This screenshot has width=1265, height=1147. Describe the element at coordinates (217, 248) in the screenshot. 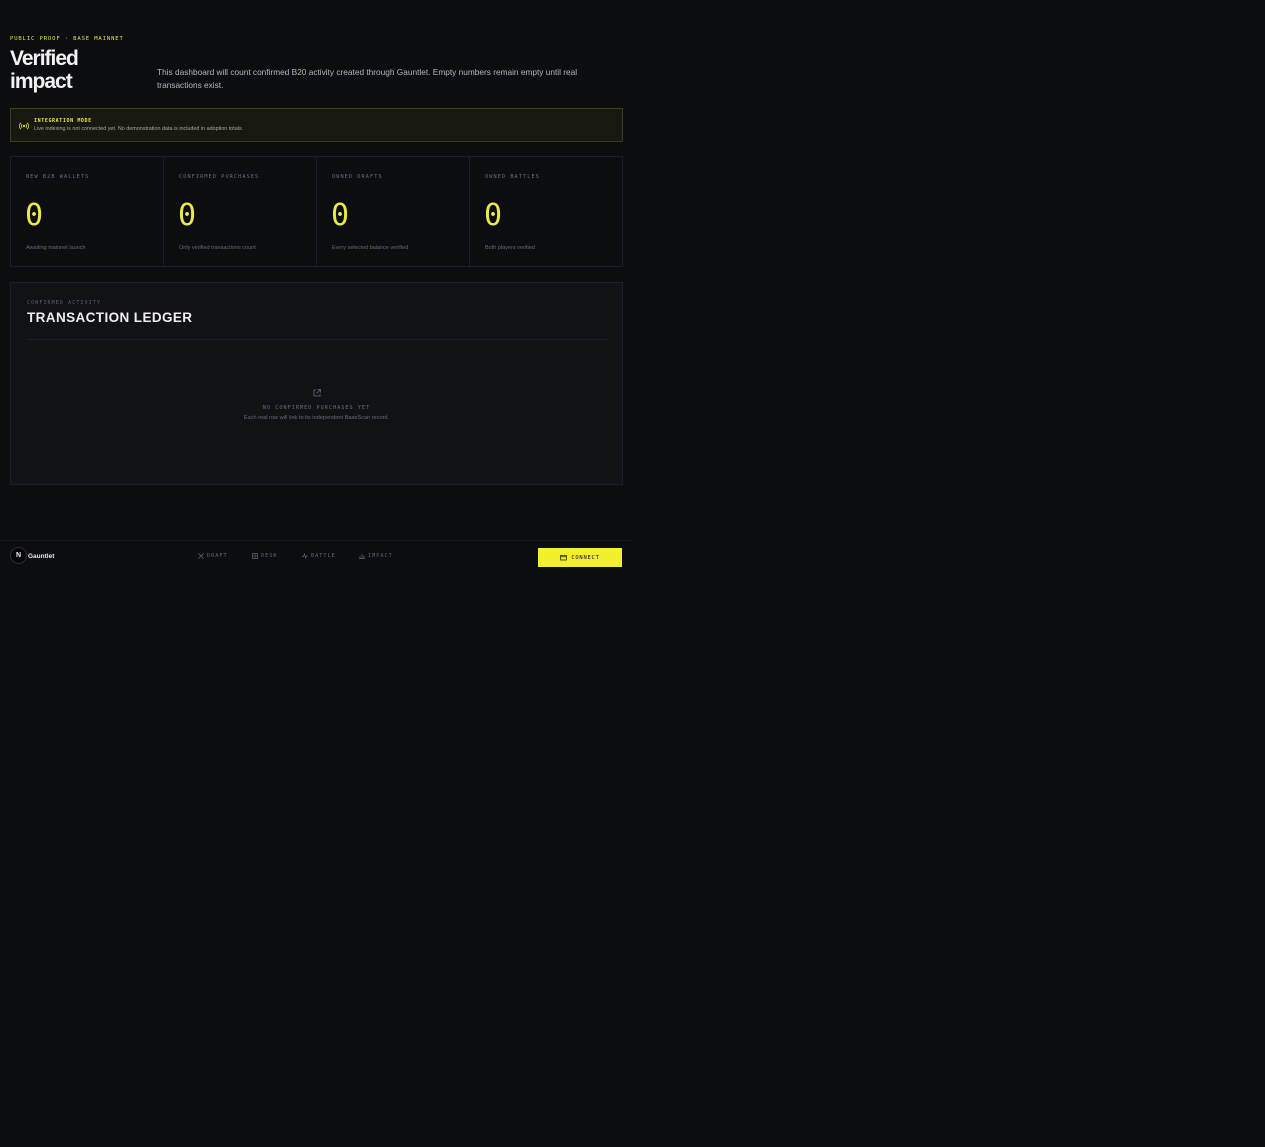

I see `stat-note: Only verified transactions count` at that location.